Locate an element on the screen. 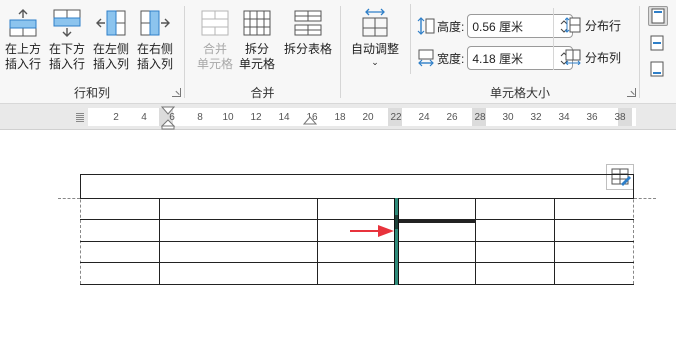  ruler-tick-label: 38 is located at coordinates (620, 117).